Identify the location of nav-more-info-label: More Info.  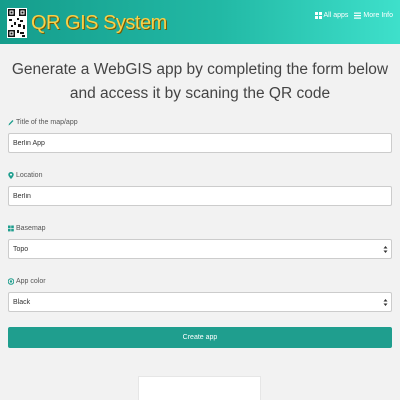
(378, 15).